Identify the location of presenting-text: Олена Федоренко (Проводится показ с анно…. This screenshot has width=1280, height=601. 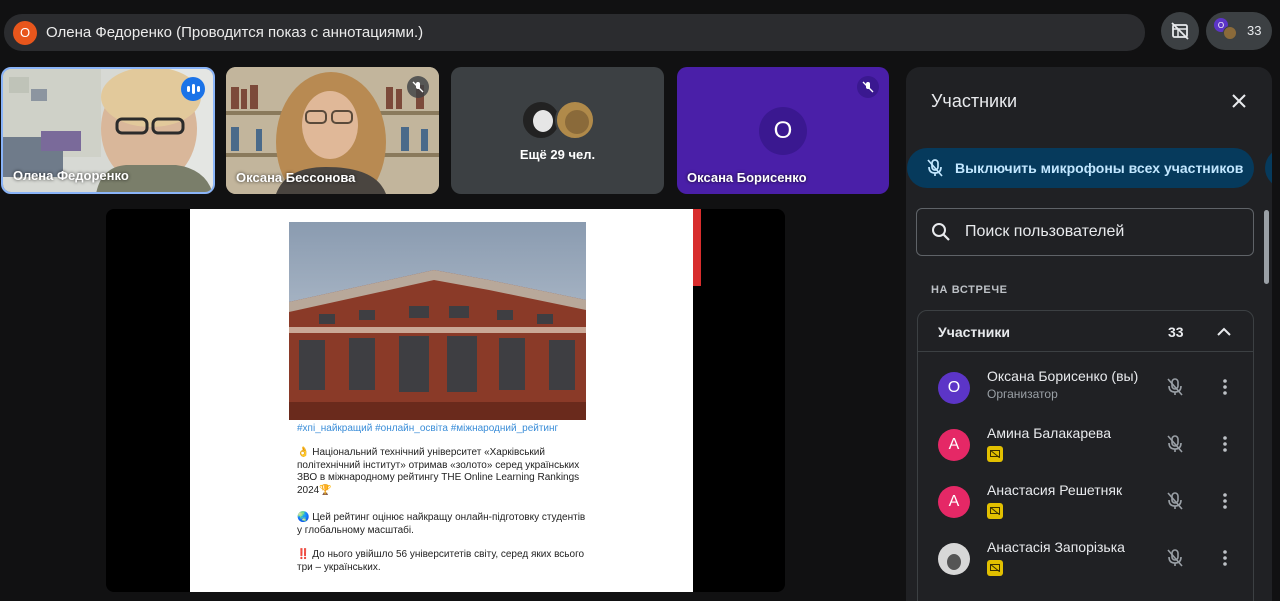
(235, 32).